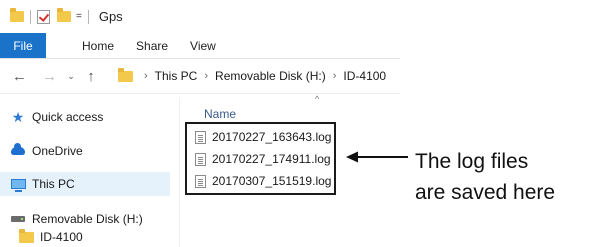 The width and height of the screenshot is (611, 247). I want to click on callout-text: The log files are saved here, so click(485, 177).